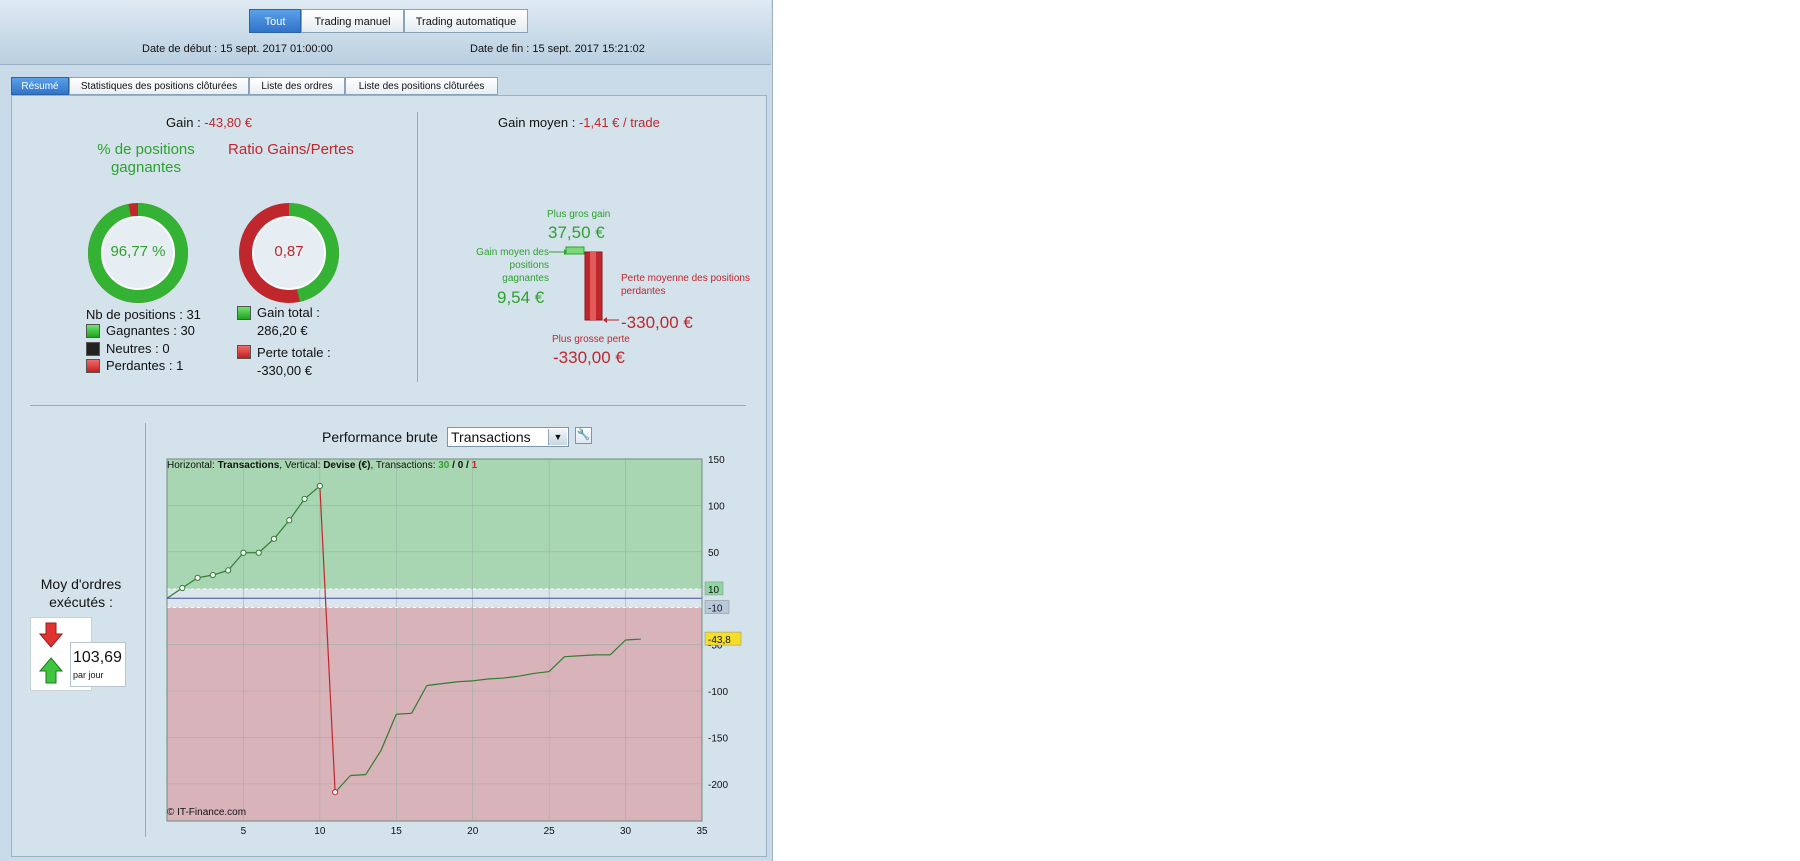 The width and height of the screenshot is (1800, 861). I want to click on neutral-count: Neutres : 0, so click(138, 348).